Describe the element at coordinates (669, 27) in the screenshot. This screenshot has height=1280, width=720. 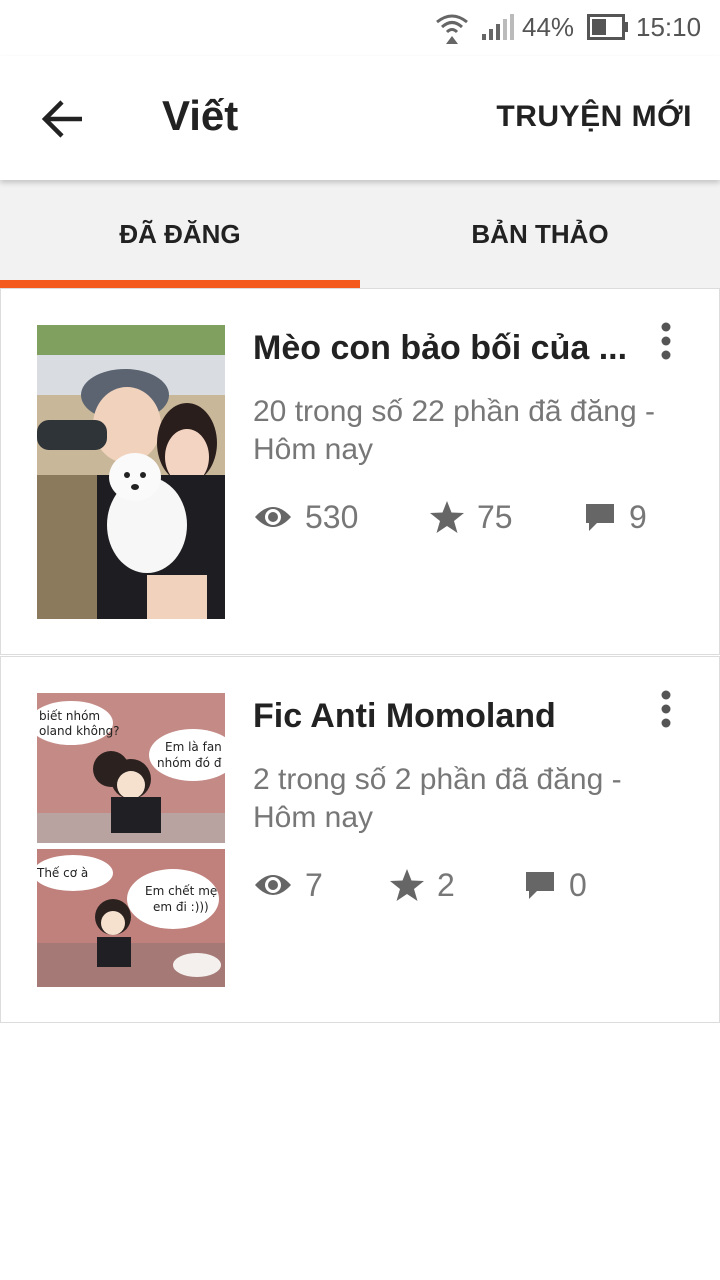
I see `clock: 15:10` at that location.